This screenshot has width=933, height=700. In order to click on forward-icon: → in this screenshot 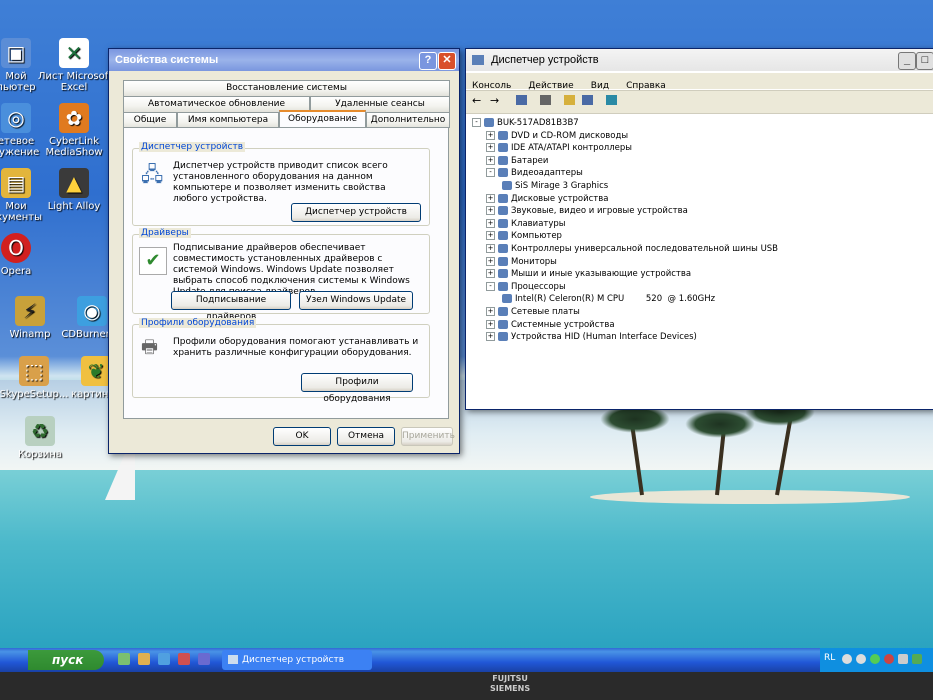, I will do `click(494, 100)`.